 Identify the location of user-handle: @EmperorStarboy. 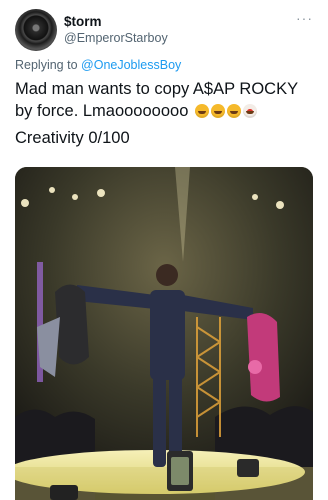
(116, 38).